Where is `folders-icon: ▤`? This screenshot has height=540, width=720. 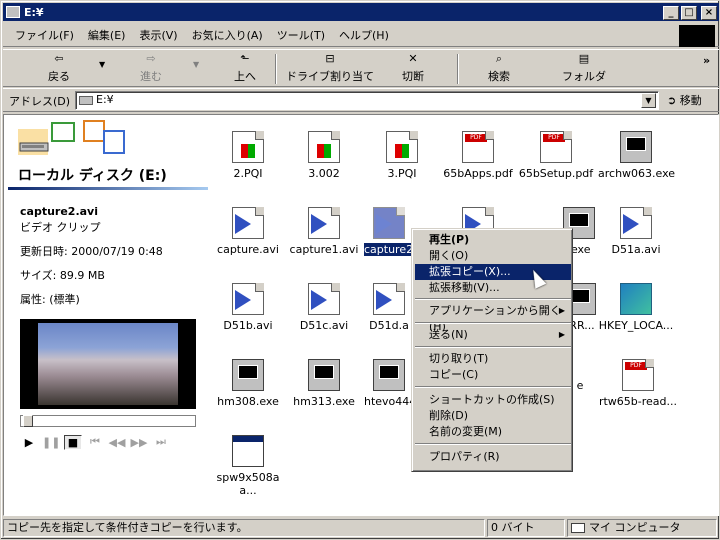 folders-icon: ▤ is located at coordinates (584, 58).